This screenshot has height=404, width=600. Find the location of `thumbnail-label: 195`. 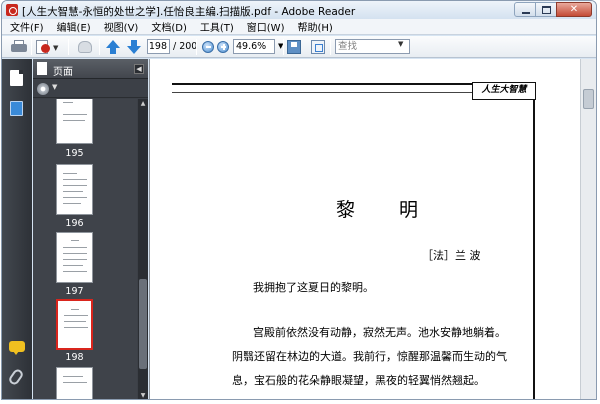

thumbnail-label: 195 is located at coordinates (74, 153).